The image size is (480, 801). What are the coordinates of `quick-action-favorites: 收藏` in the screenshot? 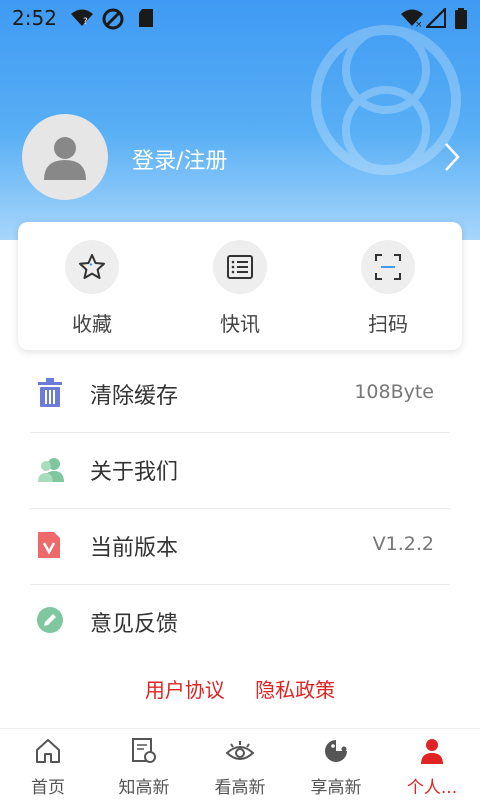 It's located at (92, 288).